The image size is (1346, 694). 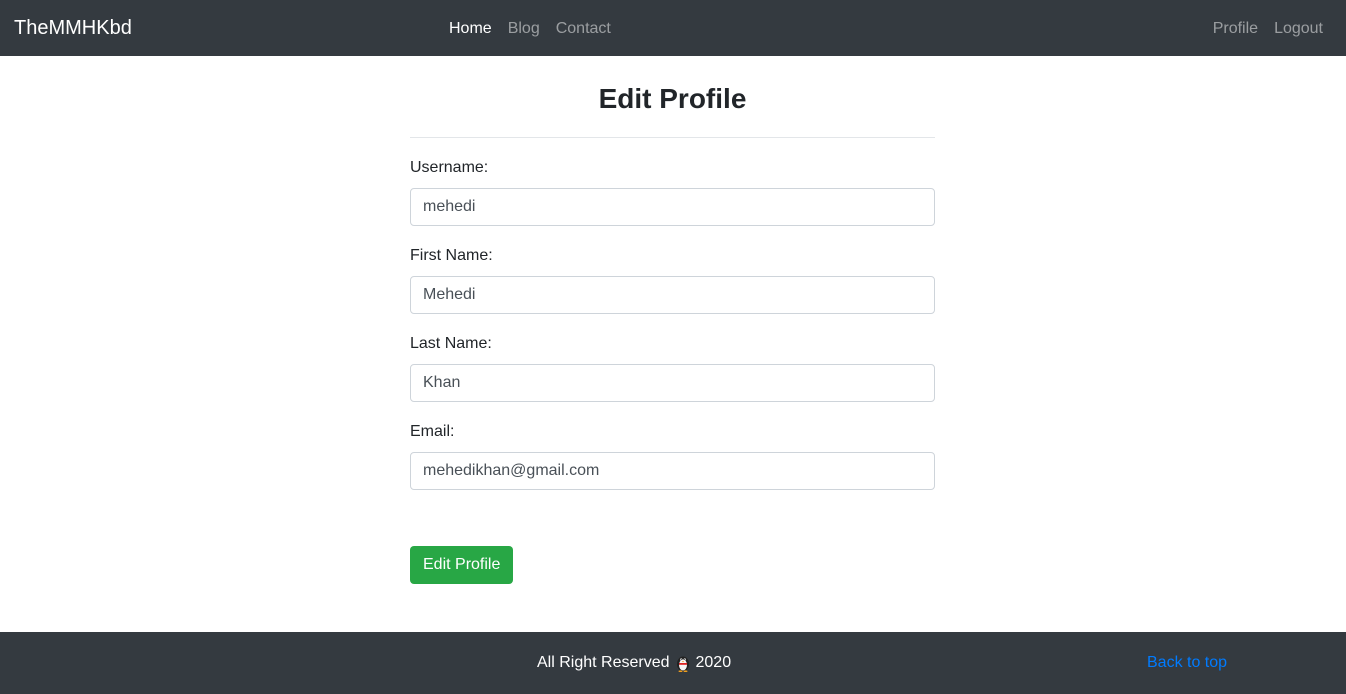 I want to click on nav-link-blog: Blog, so click(x=524, y=28).